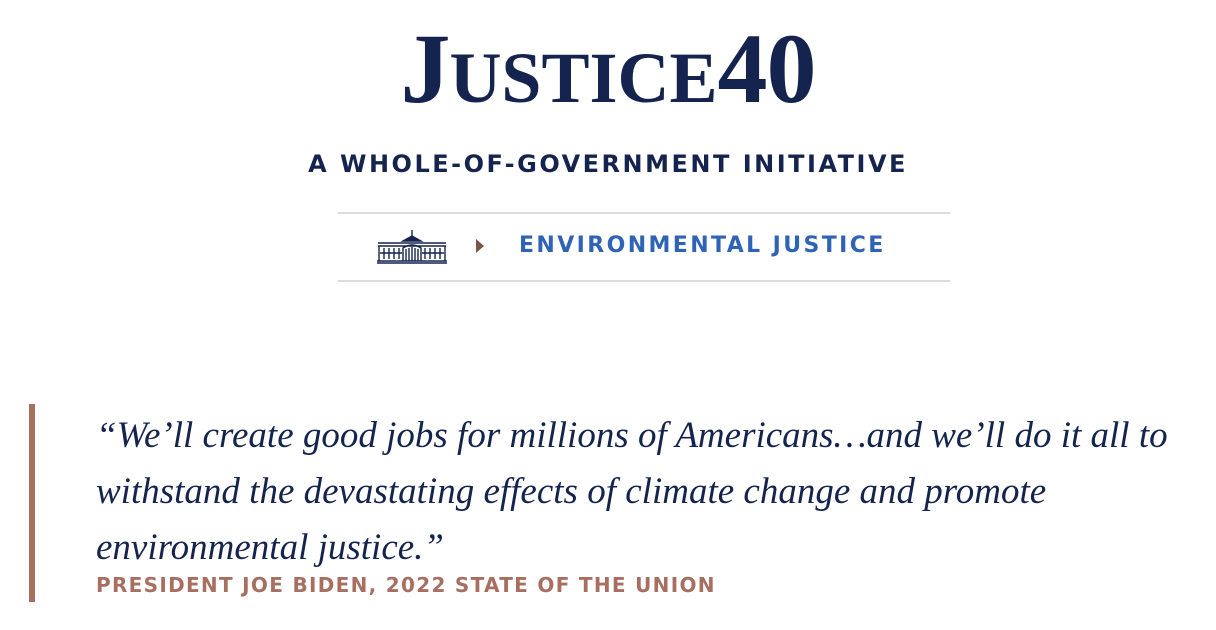 The width and height of the screenshot is (1216, 630). Describe the element at coordinates (583, 78) in the screenshot. I see `logo-small-caps: USTICE` at that location.